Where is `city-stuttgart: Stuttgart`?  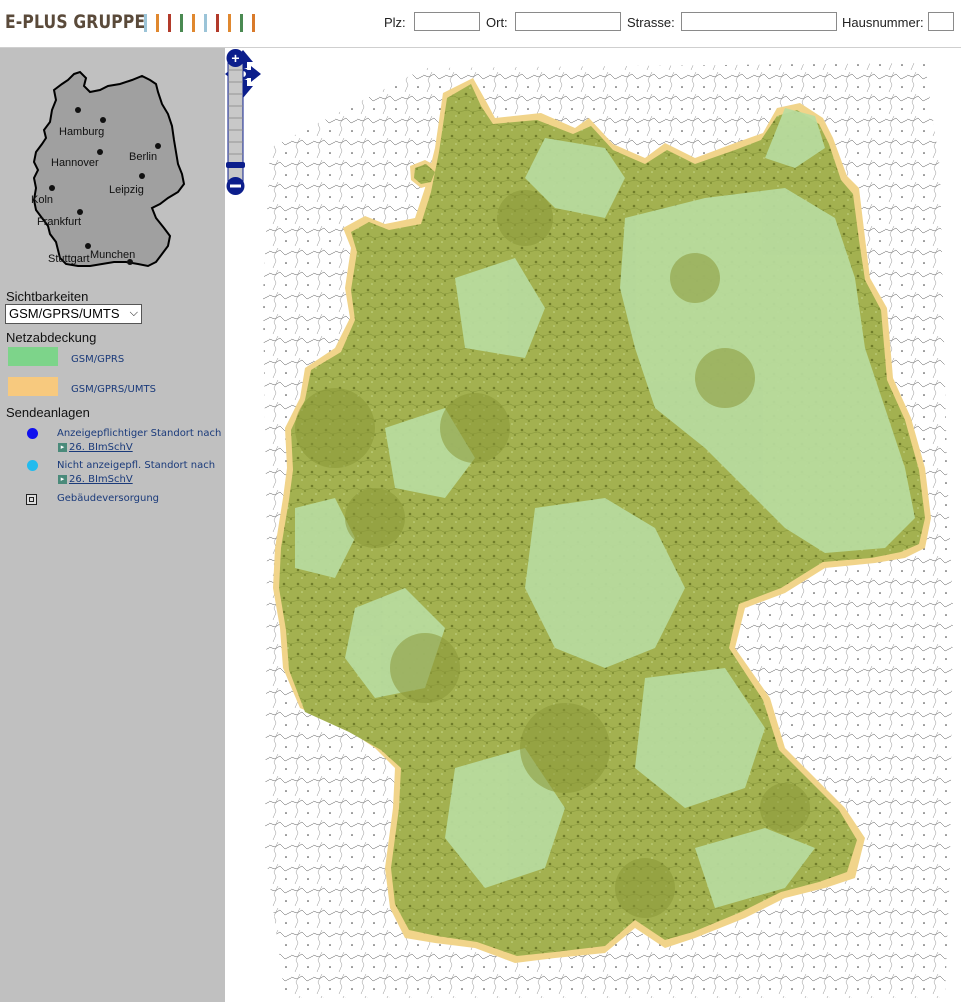 city-stuttgart: Stuttgart is located at coordinates (69, 259).